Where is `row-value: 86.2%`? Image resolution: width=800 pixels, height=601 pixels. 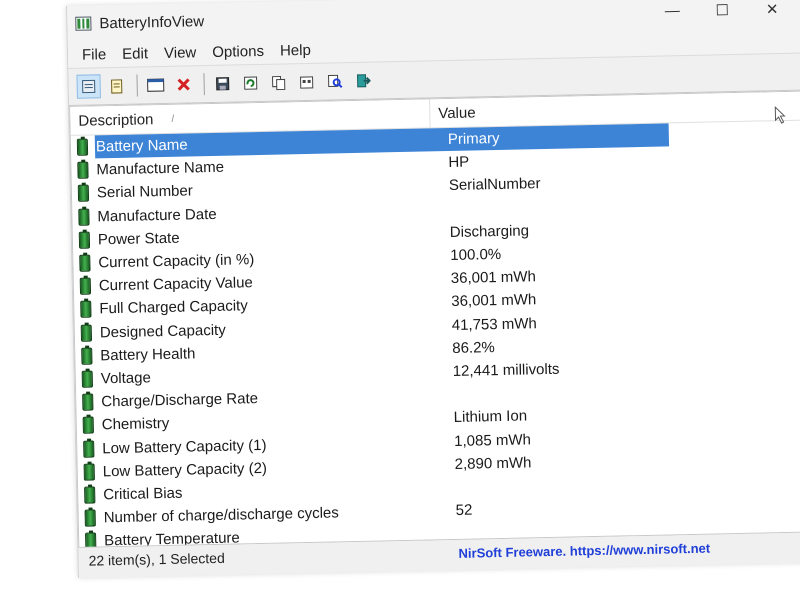 row-value: 86.2% is located at coordinates (473, 347).